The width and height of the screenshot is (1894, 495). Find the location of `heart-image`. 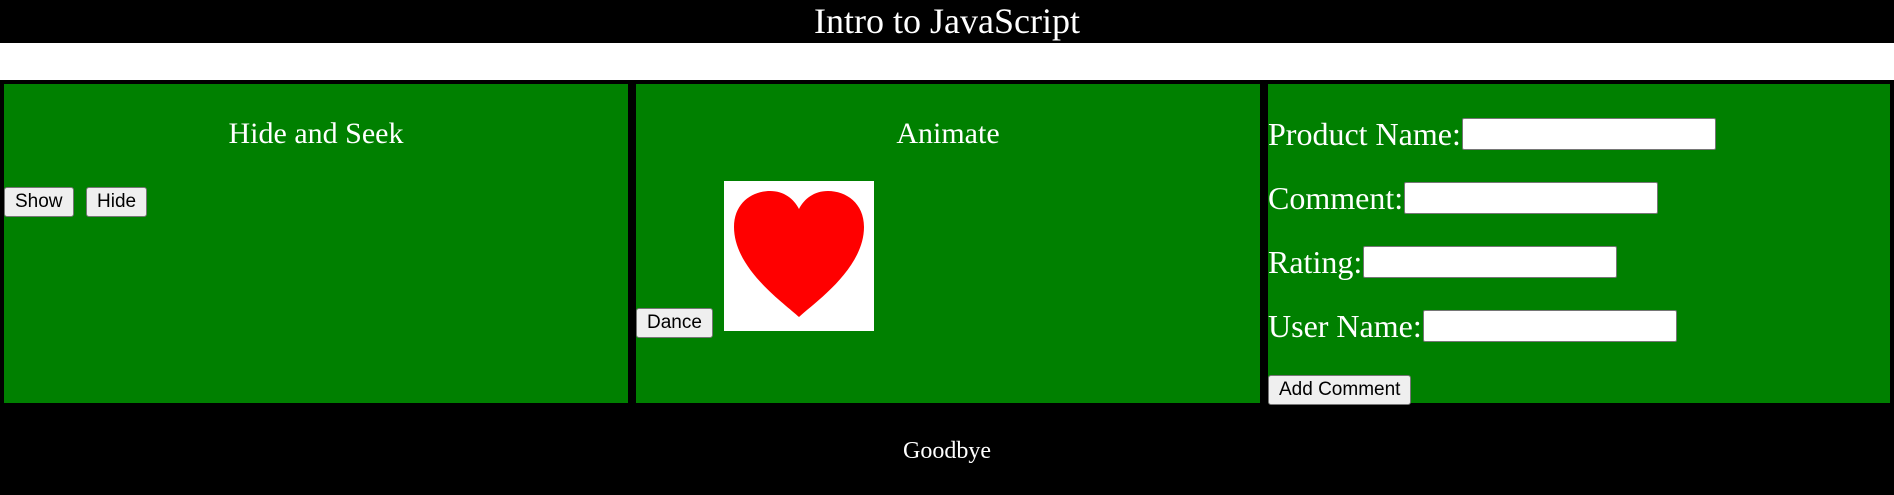

heart-image is located at coordinates (799, 256).